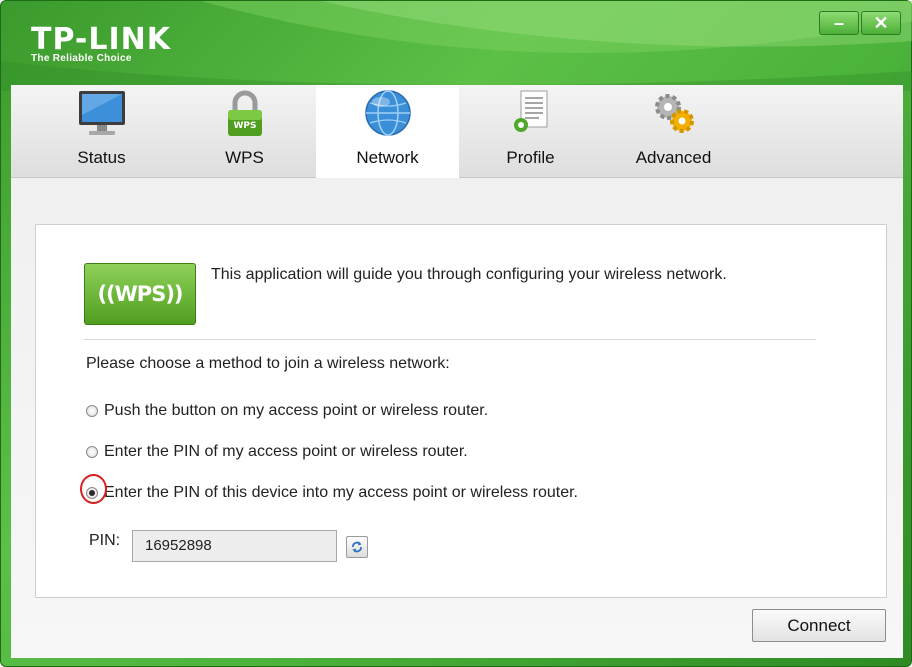 Image resolution: width=912 pixels, height=667 pixels. What do you see at coordinates (101, 113) in the screenshot?
I see `monitor-icon` at bounding box center [101, 113].